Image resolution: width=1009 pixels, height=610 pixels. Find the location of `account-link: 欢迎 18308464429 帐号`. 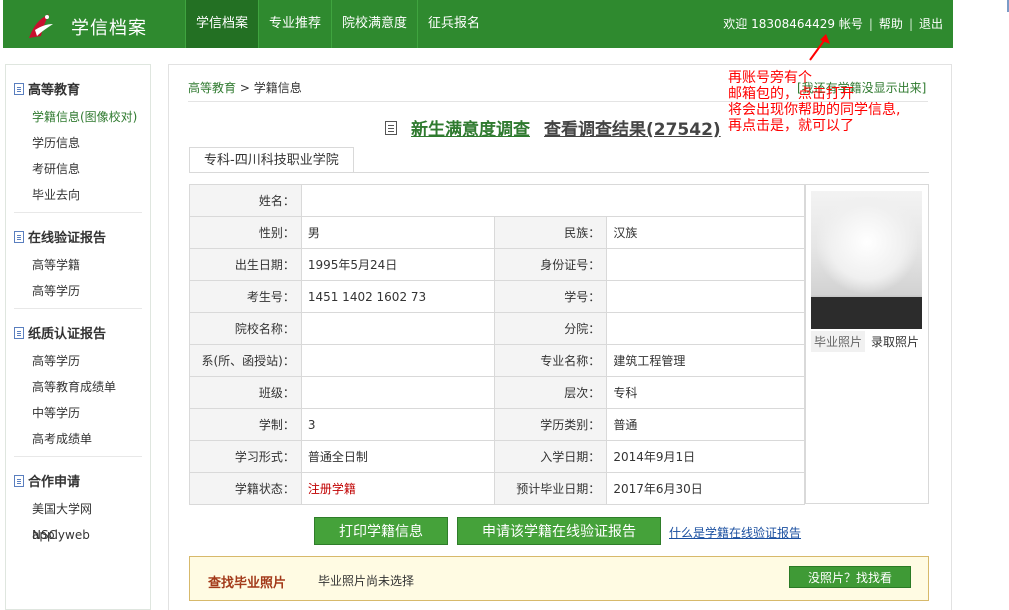

account-link: 欢迎 18308464429 帐号 is located at coordinates (793, 24).